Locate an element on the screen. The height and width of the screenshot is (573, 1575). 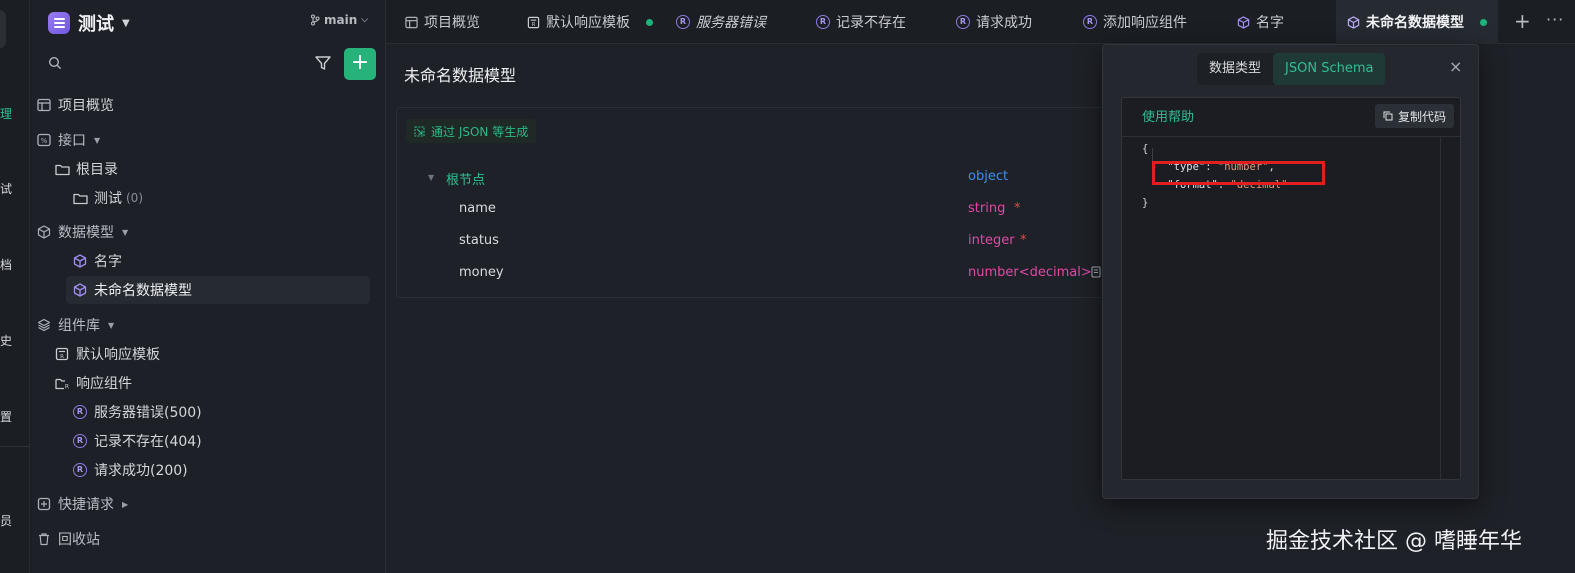
tab-label: 请求成功 is located at coordinates (1004, 23).